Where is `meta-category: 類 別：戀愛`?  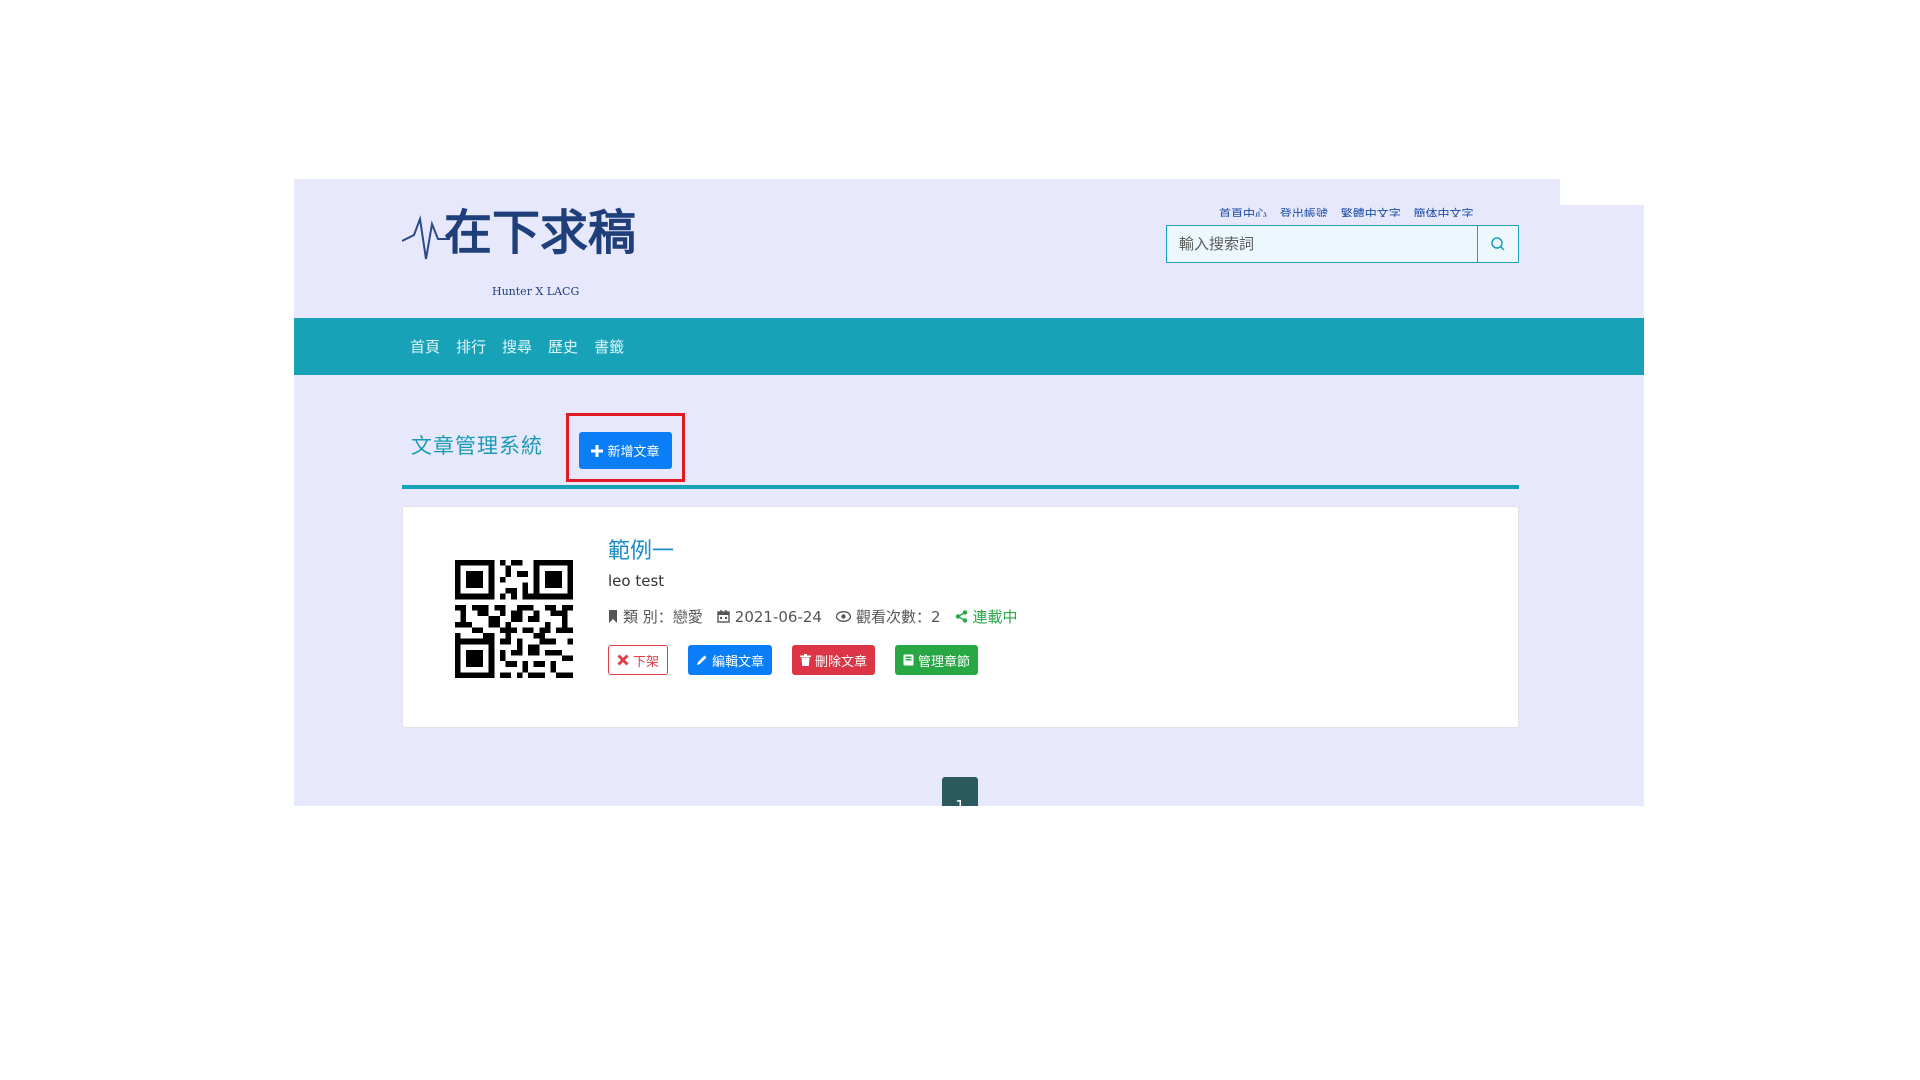 meta-category: 類 別：戀愛 is located at coordinates (655, 616).